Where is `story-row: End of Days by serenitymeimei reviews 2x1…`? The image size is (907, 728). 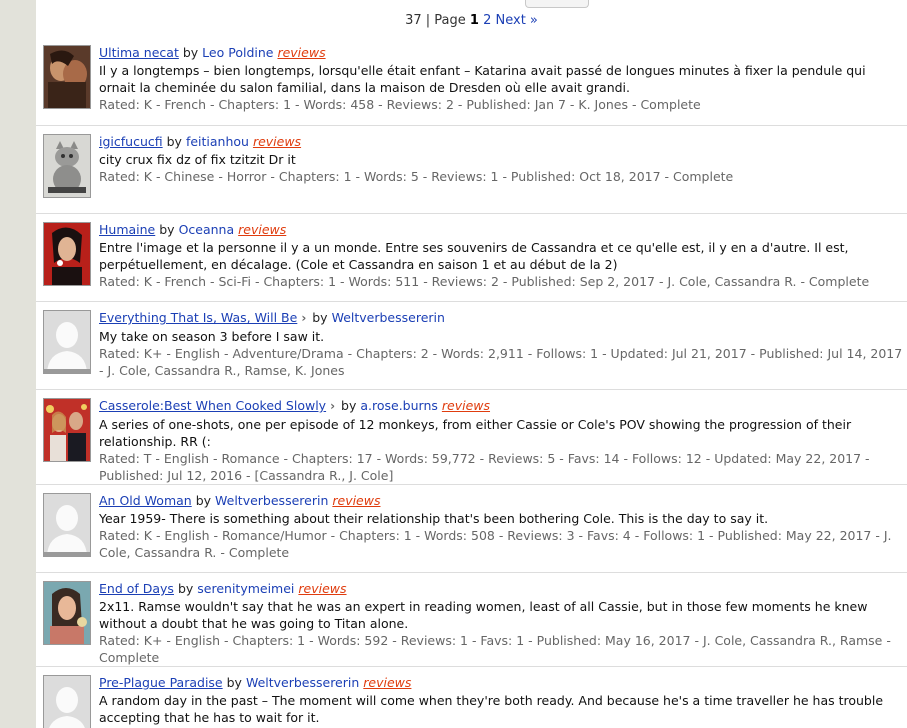 story-row: End of Days by serenitymeimei reviews 2x1… is located at coordinates (471, 619).